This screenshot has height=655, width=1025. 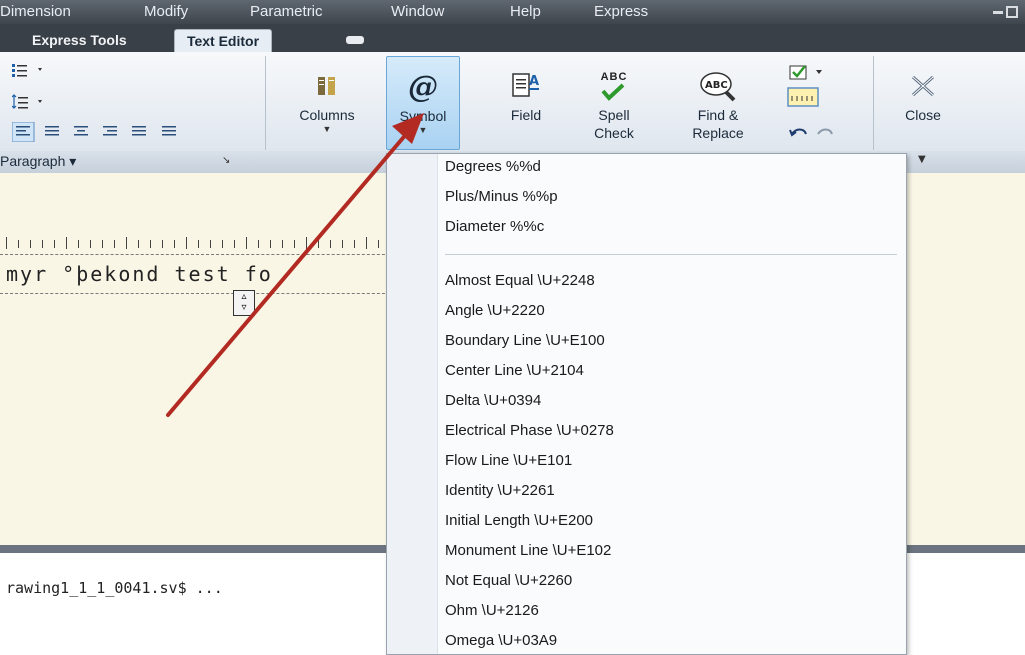 I want to click on svg-text: ABC, so click(x=716, y=85).